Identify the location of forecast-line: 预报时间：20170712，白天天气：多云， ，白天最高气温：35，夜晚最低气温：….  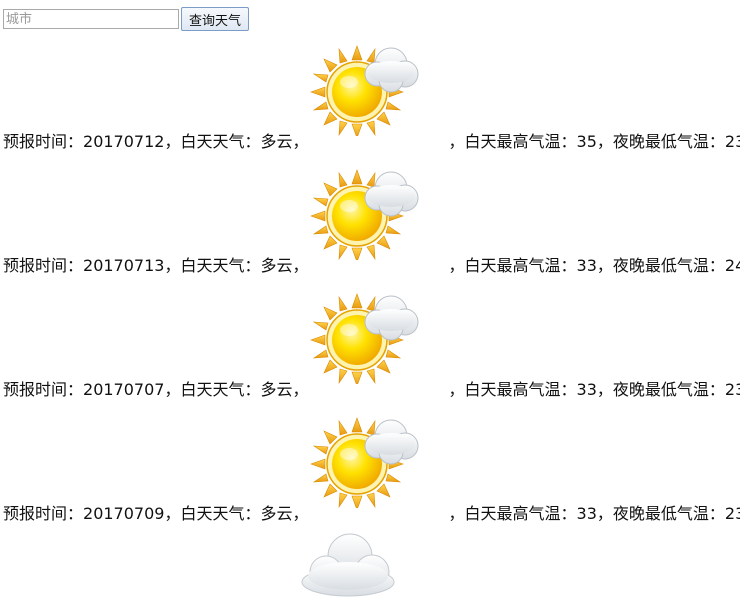
(371, 142).